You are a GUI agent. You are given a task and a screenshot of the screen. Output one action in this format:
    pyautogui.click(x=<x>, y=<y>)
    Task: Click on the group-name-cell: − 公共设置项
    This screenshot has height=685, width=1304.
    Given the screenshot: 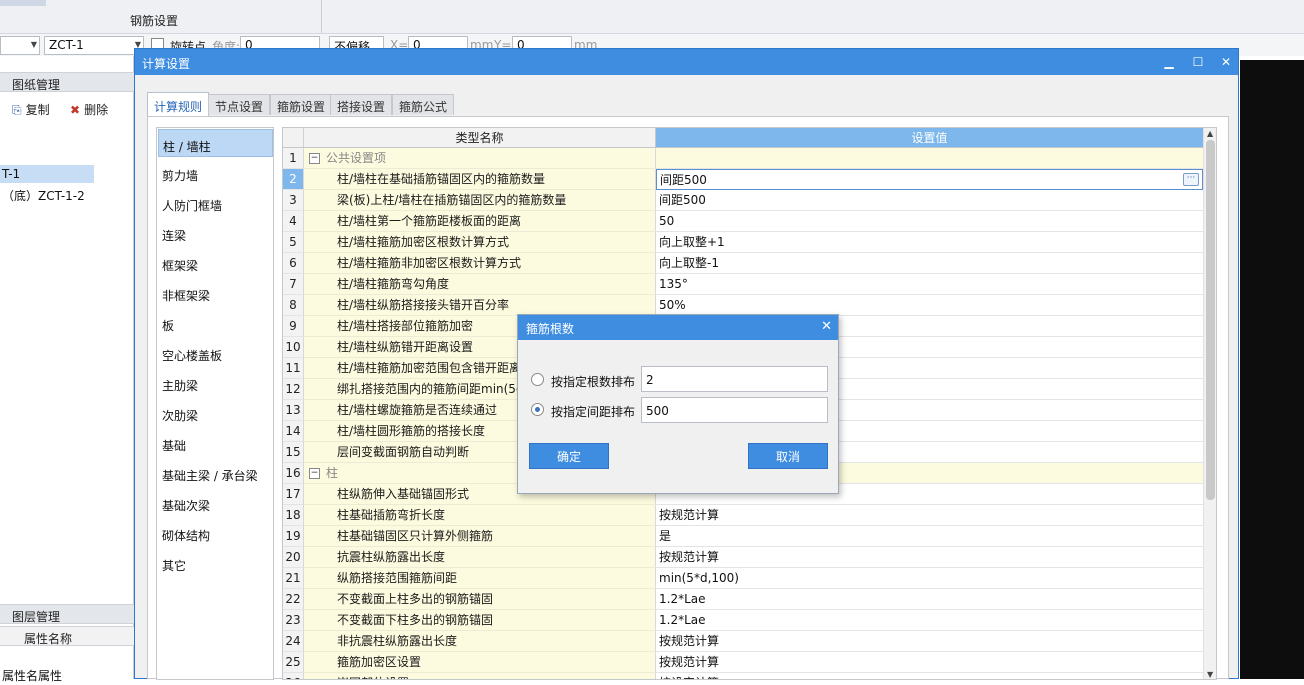 What is the action you would take?
    pyautogui.click(x=480, y=158)
    